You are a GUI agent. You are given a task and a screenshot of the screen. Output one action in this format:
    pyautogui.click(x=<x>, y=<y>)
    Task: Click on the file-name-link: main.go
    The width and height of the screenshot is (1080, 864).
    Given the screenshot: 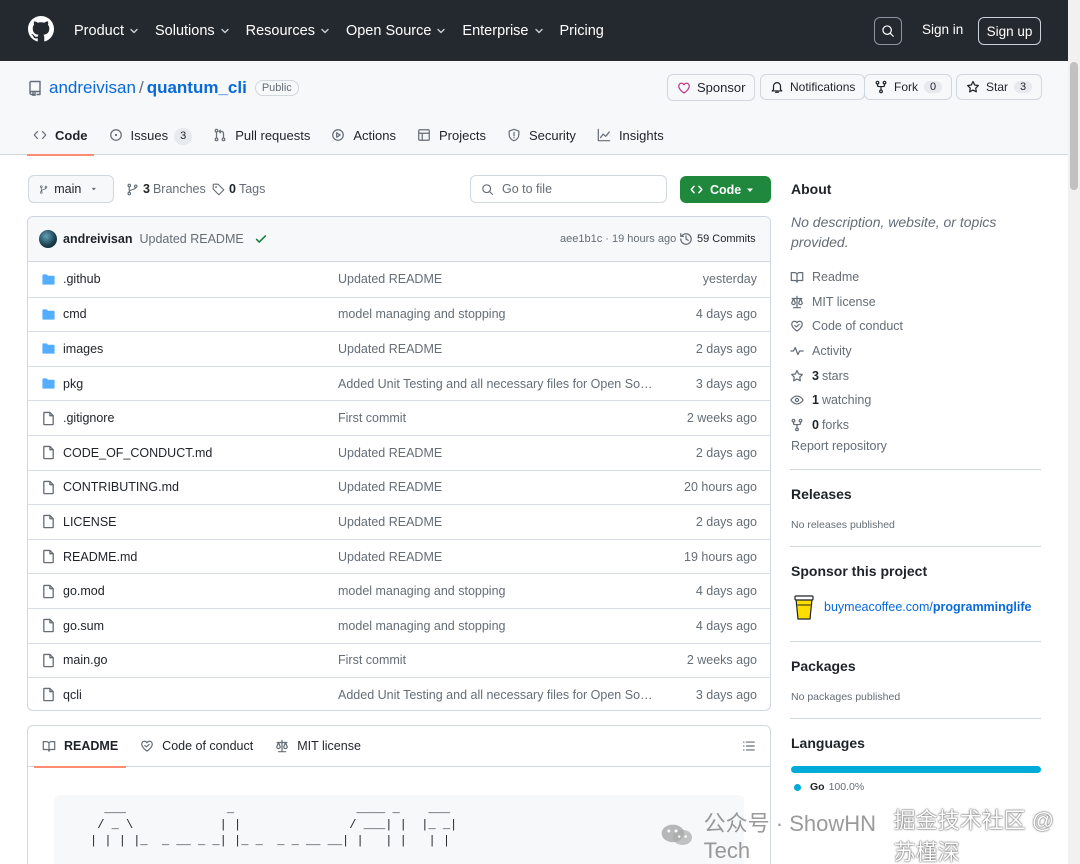 What is the action you would take?
    pyautogui.click(x=85, y=660)
    